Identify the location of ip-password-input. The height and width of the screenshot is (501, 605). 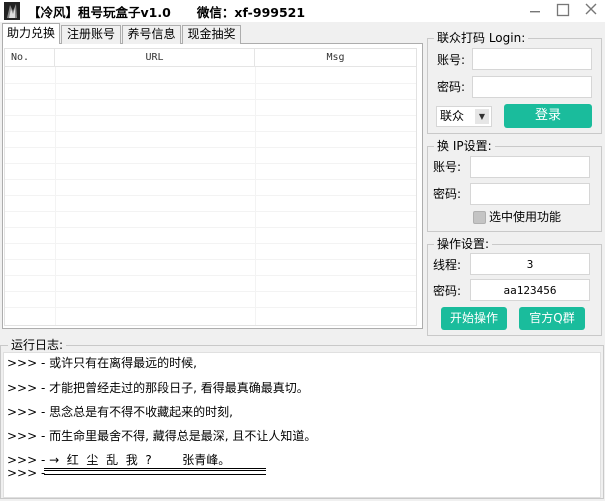
(530, 194).